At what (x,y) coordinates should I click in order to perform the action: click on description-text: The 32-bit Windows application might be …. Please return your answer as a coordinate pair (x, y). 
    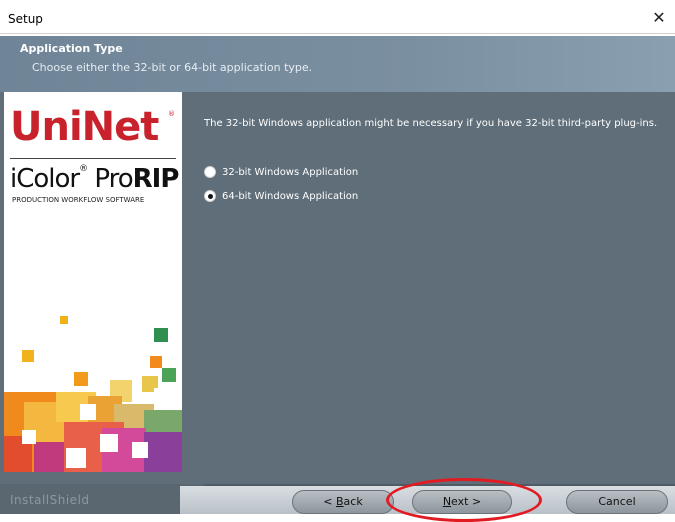
    Looking at the image, I should click on (431, 123).